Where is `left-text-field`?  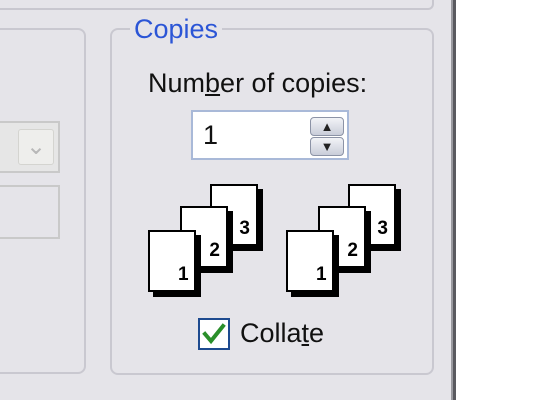 left-text-field is located at coordinates (30, 212).